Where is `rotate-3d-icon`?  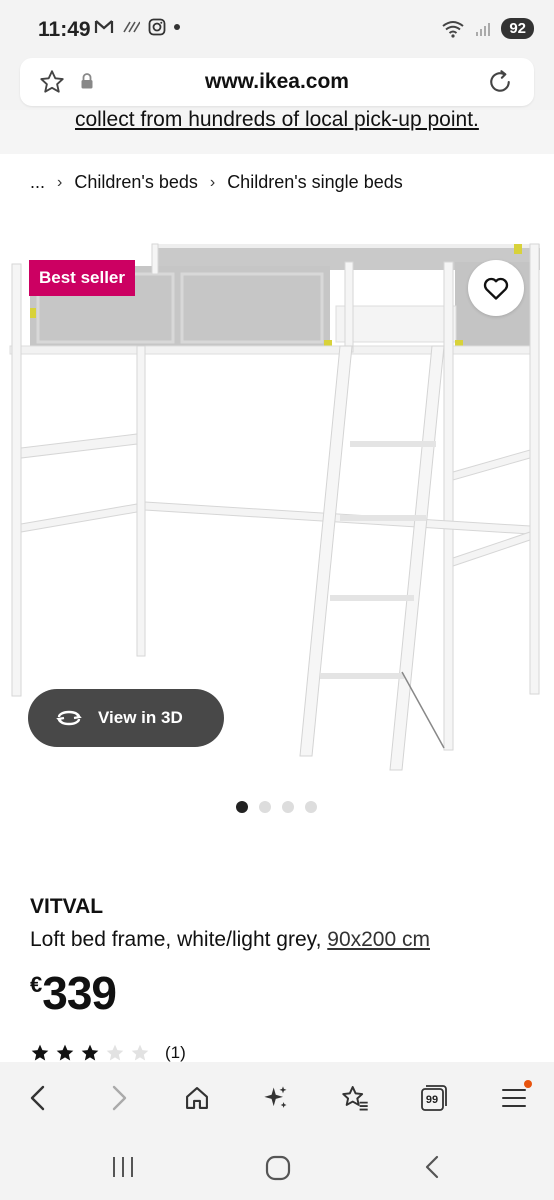 rotate-3d-icon is located at coordinates (69, 718).